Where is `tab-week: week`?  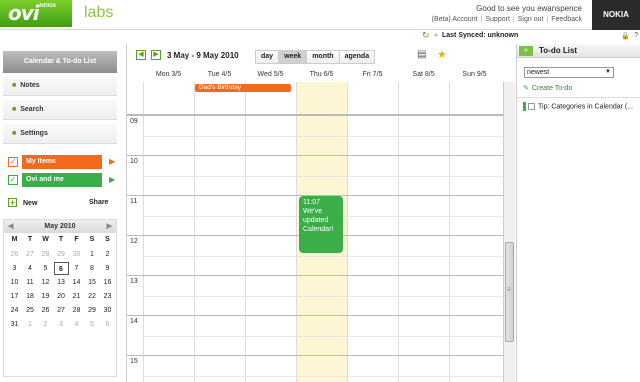
tab-week: week is located at coordinates (293, 57).